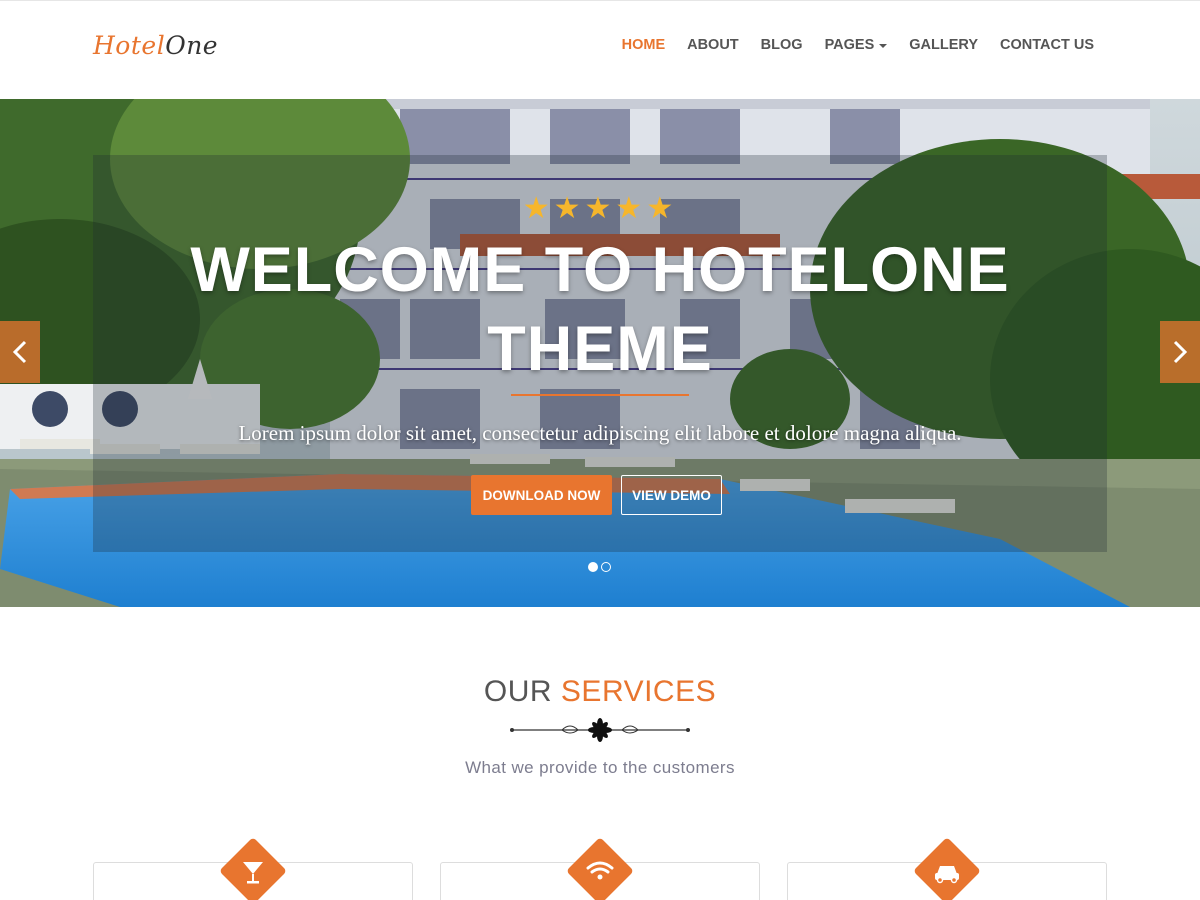  I want to click on hero-title: WELCOME TO HOTELONE THEME, so click(600, 309).